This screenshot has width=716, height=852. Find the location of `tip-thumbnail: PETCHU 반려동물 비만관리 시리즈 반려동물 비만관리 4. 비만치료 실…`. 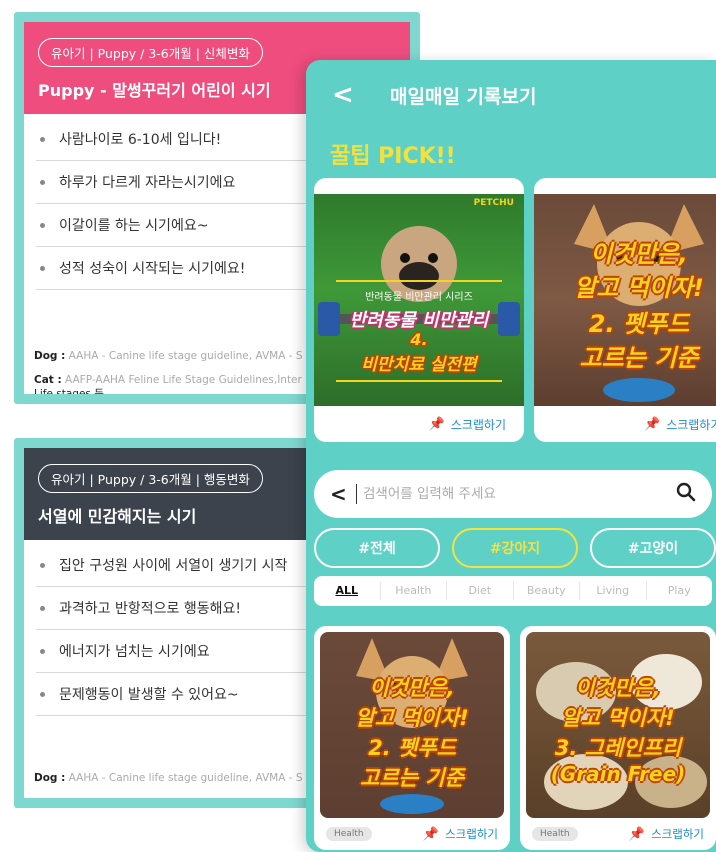

tip-thumbnail: PETCHU 반려동물 비만관리 시리즈 반려동물 비만관리 4. 비만치료 실… is located at coordinates (419, 300).